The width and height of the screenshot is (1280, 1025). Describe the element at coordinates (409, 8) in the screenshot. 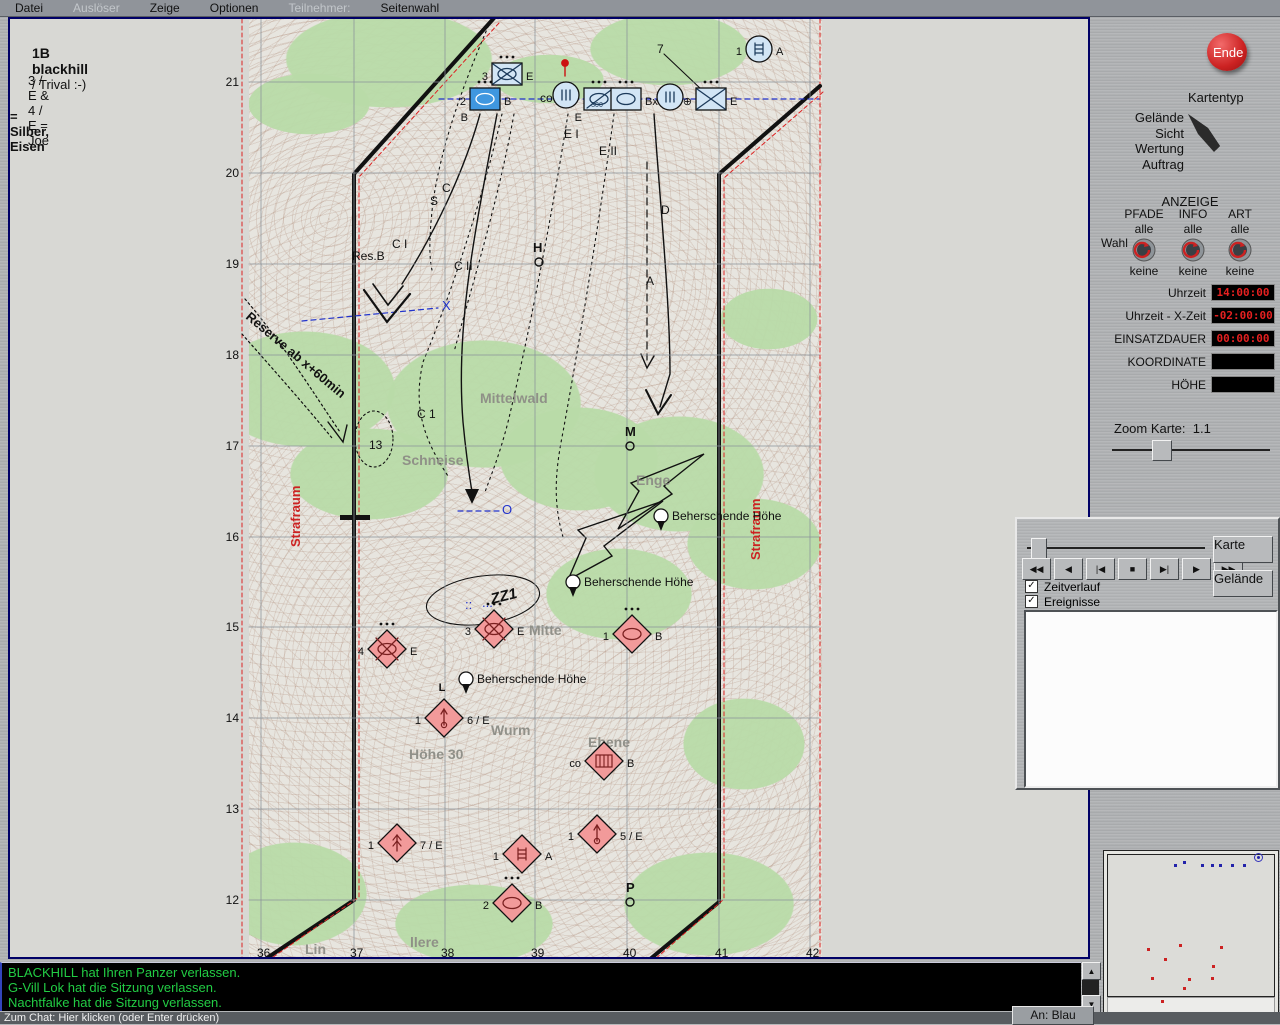

I see `menu-item-seitenwahl: Seitenwahl` at that location.